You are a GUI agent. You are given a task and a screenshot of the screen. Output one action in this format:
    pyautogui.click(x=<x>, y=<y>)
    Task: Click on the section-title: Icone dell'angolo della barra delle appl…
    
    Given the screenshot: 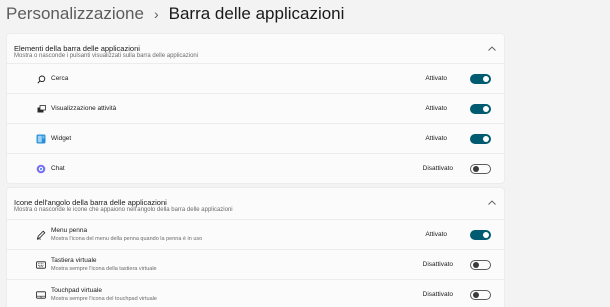 What is the action you would take?
    pyautogui.click(x=90, y=202)
    